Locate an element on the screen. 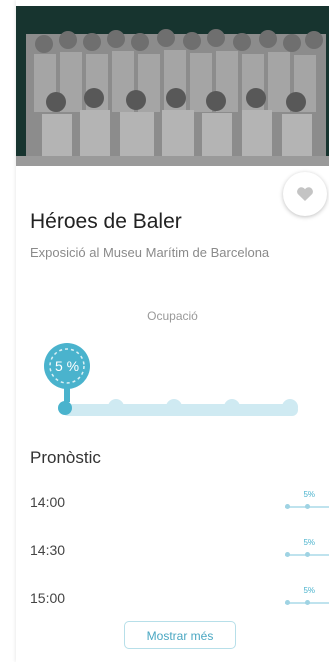  occupancy-value: 5 % is located at coordinates (67, 366).